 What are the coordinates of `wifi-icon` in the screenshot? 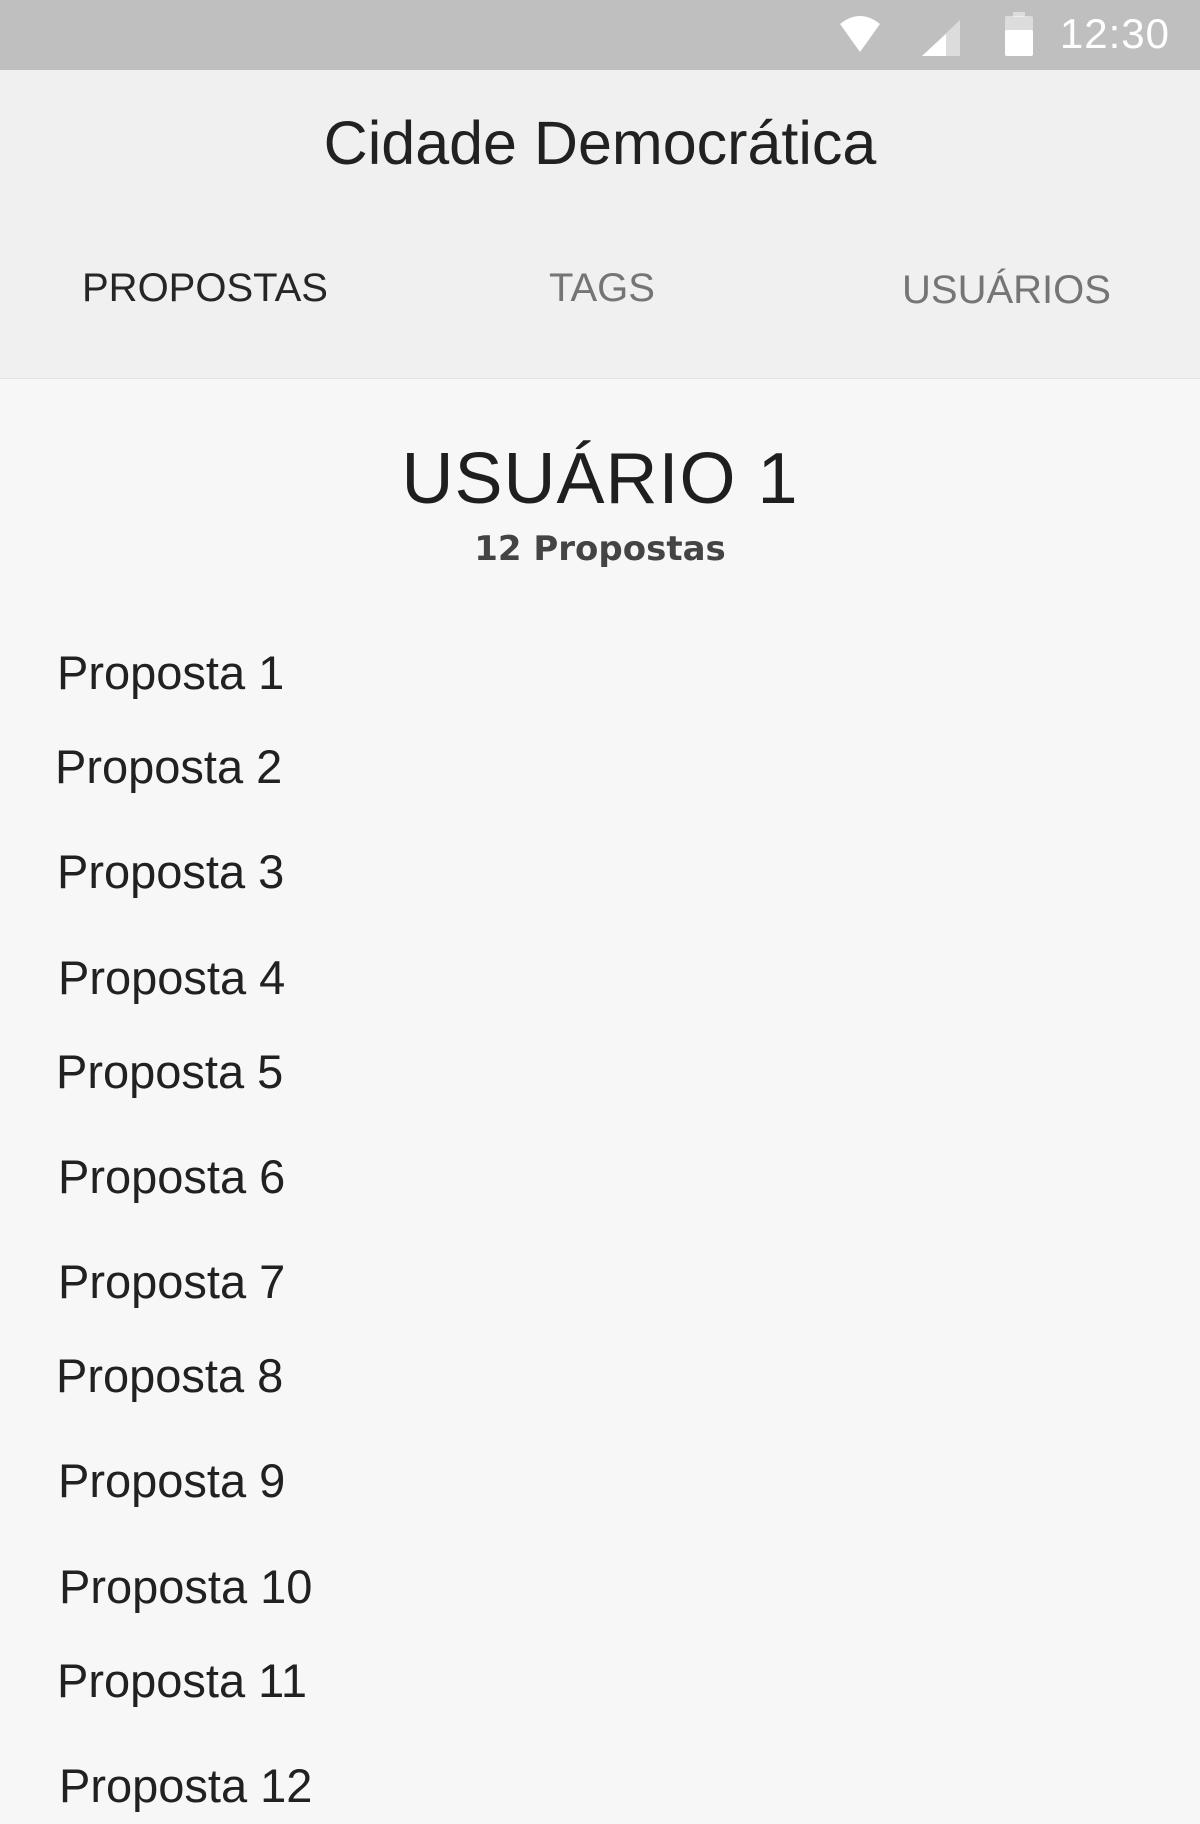 It's located at (860, 36).